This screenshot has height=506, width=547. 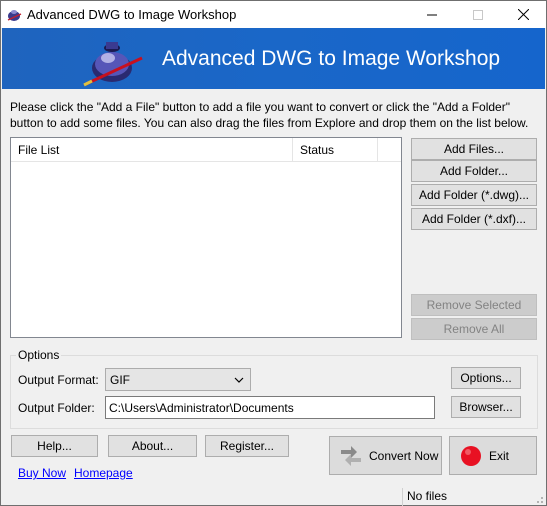 I want to click on header-banner: Advanced DWG to Image Workshop, so click(x=273, y=58).